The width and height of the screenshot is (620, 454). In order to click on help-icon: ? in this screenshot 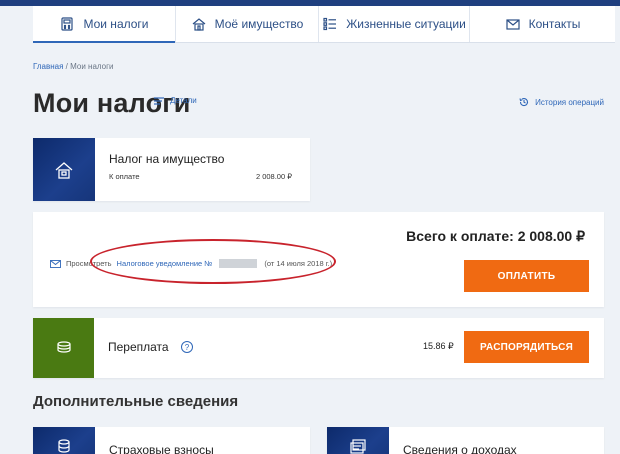, I will do `click(187, 347)`.